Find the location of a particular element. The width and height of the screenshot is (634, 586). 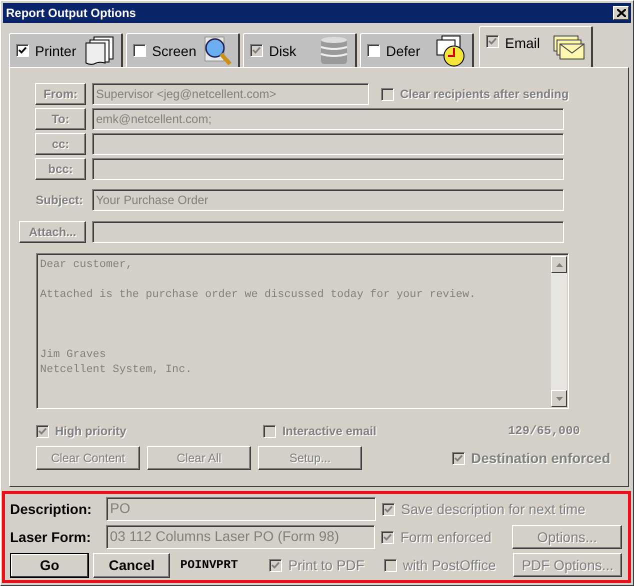

close-icon is located at coordinates (621, 13).